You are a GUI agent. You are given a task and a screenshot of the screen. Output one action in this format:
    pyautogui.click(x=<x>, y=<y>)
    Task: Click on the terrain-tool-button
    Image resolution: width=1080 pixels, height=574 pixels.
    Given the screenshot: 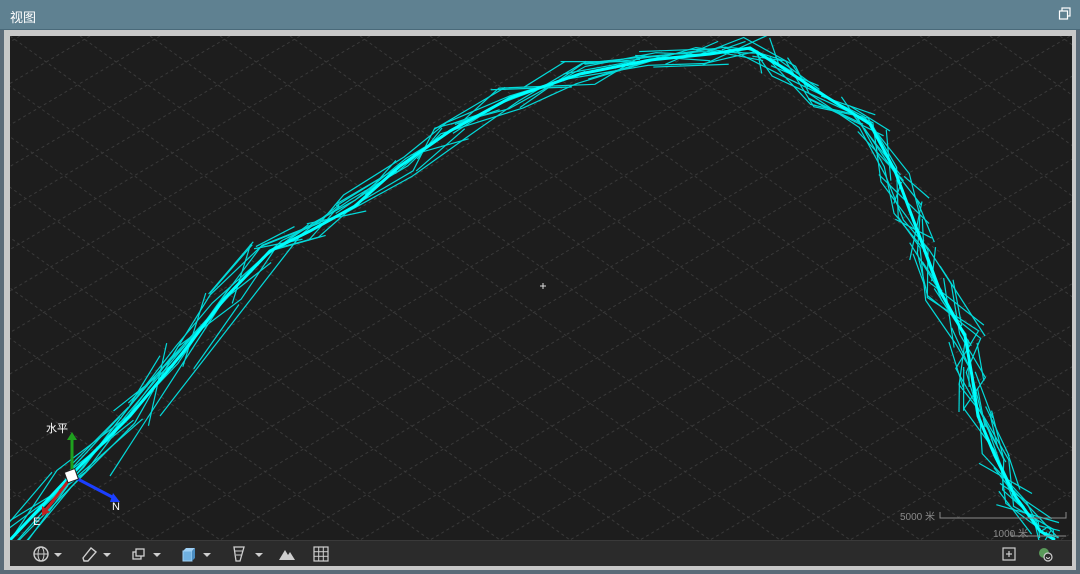 What is the action you would take?
    pyautogui.click(x=287, y=554)
    